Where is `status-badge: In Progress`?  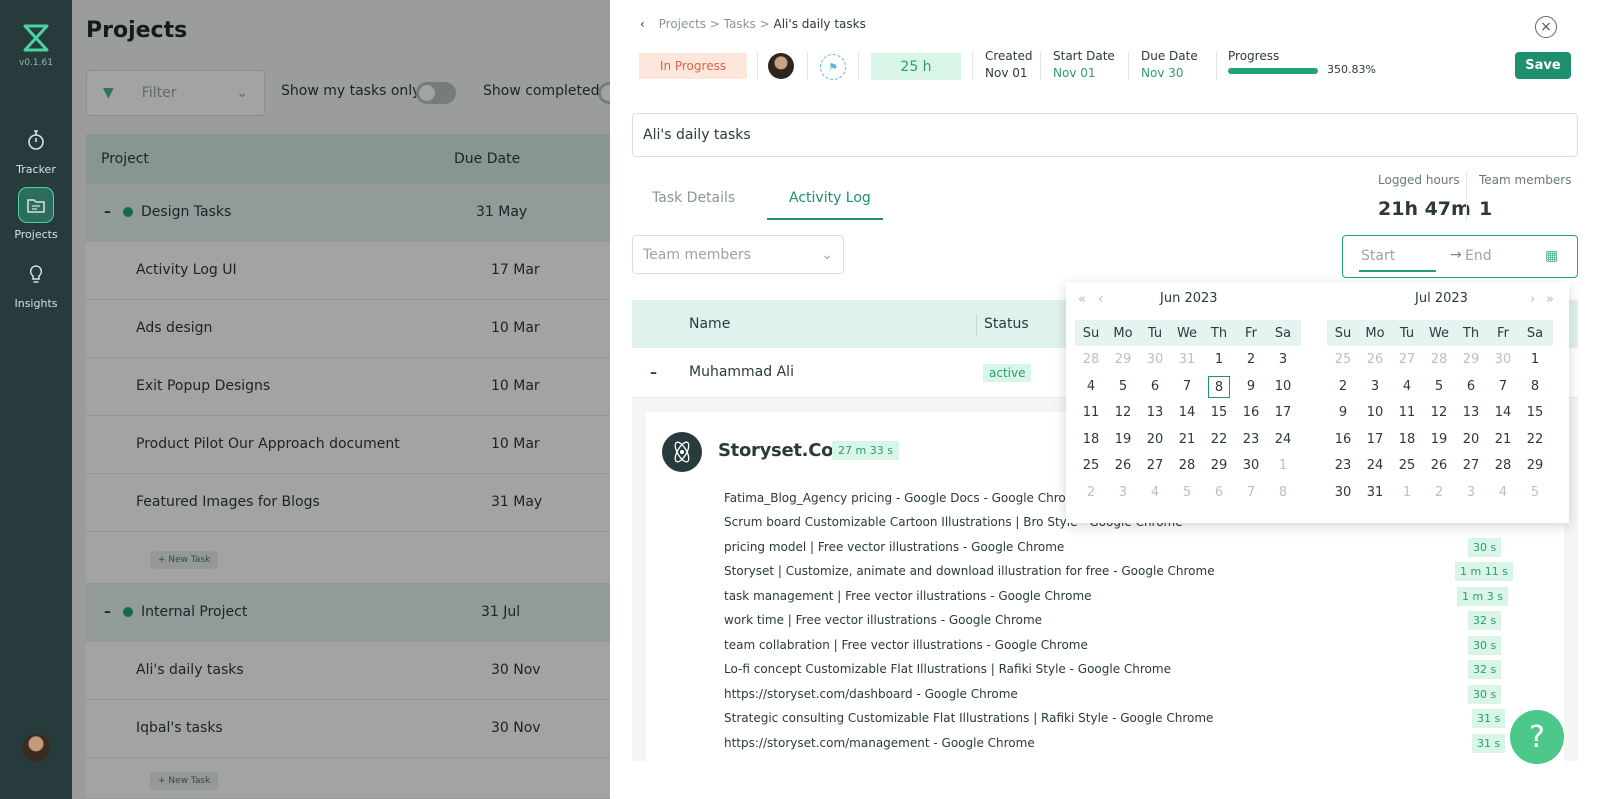 status-badge: In Progress is located at coordinates (693, 66).